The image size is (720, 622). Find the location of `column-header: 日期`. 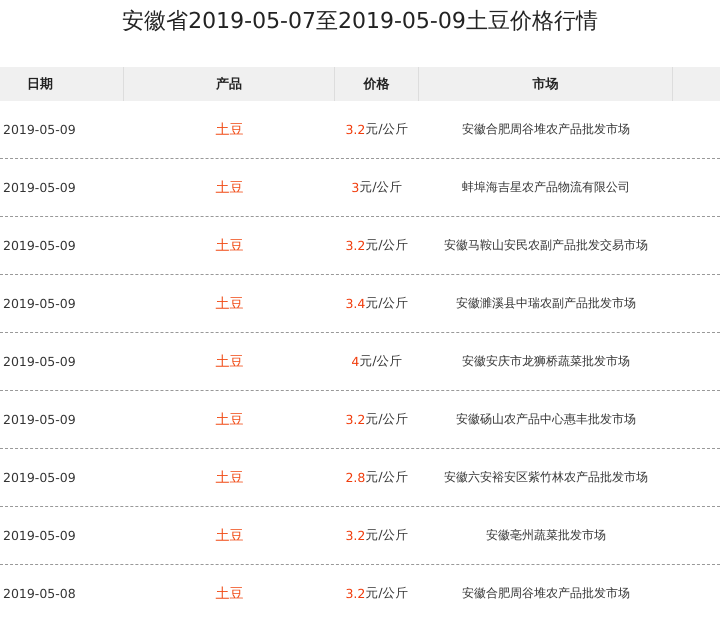

column-header: 日期 is located at coordinates (62, 84).